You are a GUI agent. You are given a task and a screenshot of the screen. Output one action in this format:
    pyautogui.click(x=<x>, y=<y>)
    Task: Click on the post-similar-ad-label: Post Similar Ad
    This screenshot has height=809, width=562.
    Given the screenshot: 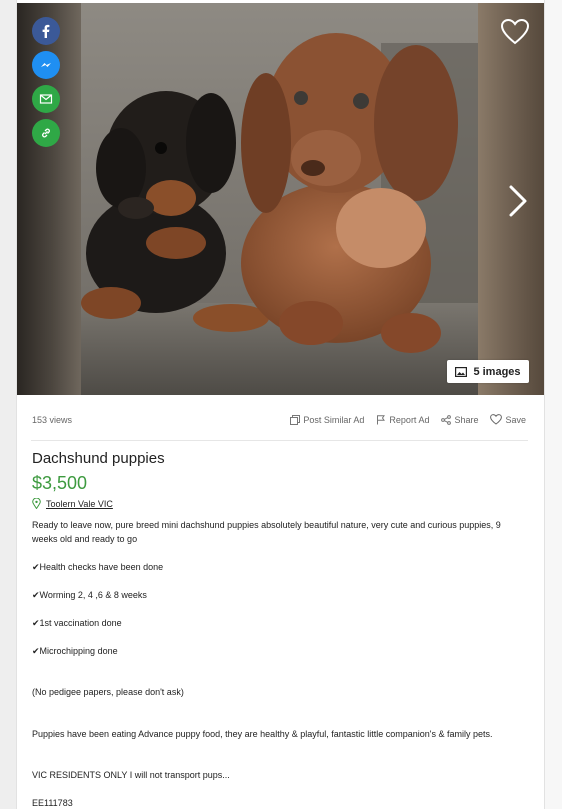 What is the action you would take?
    pyautogui.click(x=334, y=419)
    